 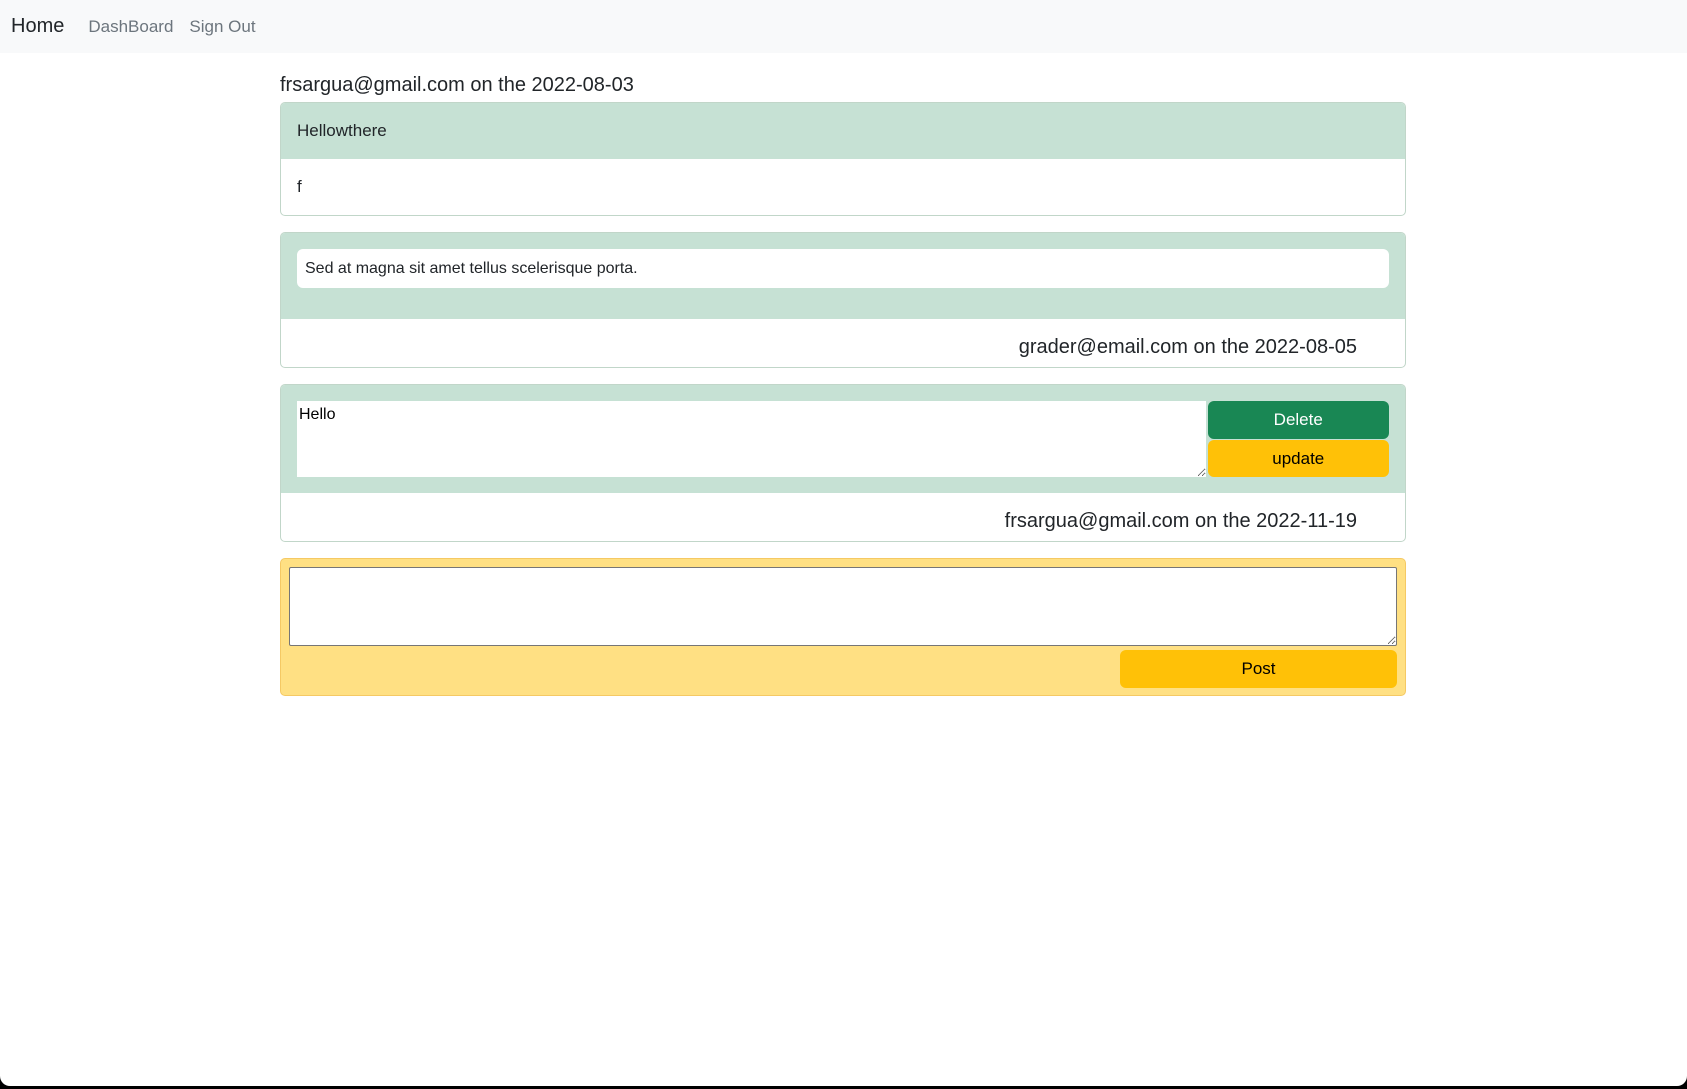 What do you see at coordinates (843, 669) in the screenshot?
I see `post-button-row: Post` at bounding box center [843, 669].